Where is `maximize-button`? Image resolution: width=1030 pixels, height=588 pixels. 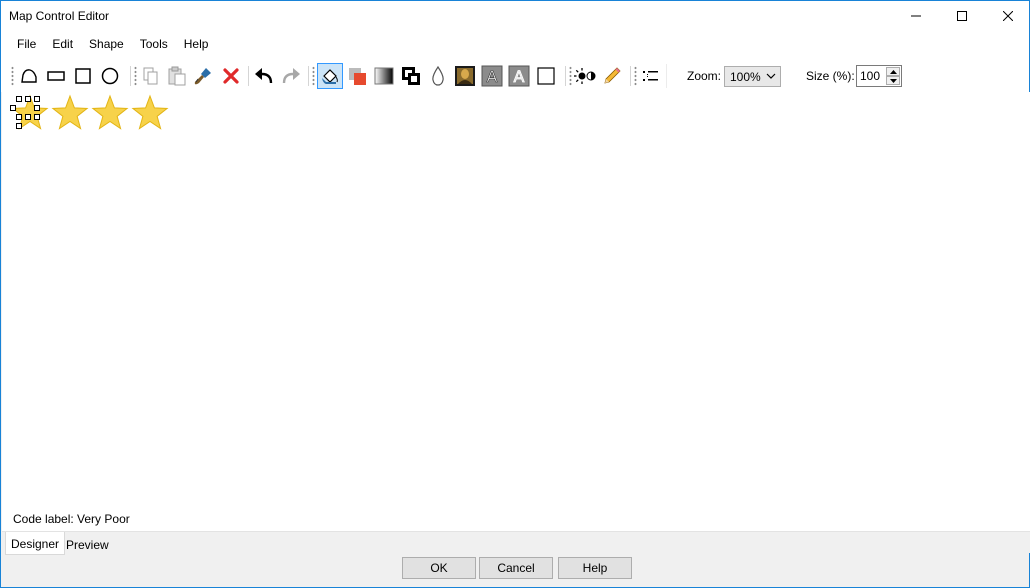
maximize-button is located at coordinates (962, 16).